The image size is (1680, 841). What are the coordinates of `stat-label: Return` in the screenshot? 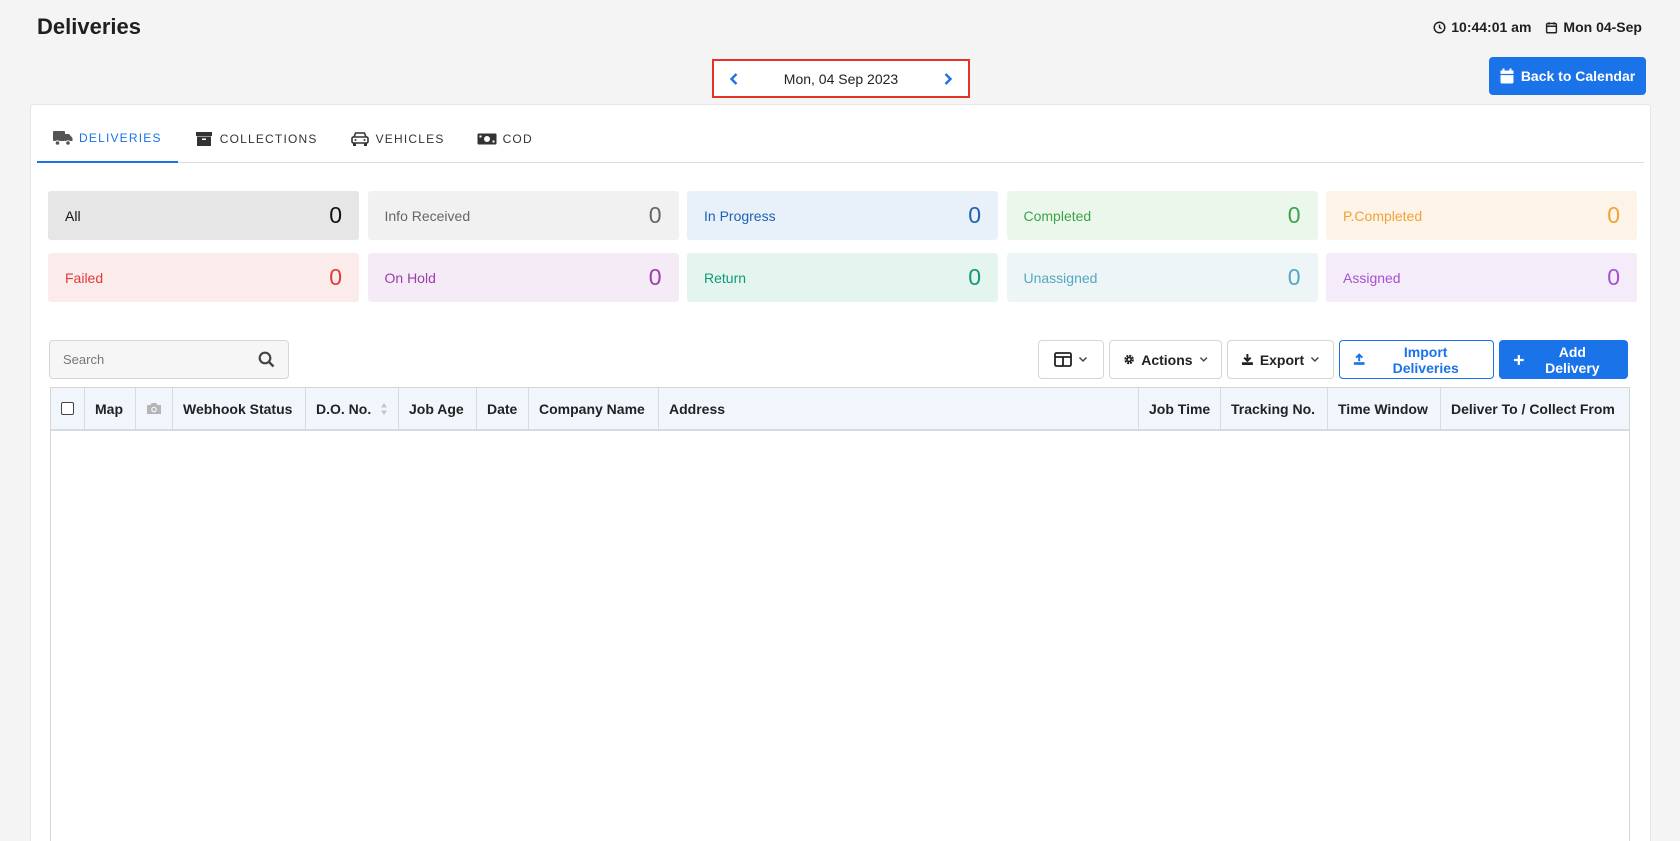 It's located at (725, 277).